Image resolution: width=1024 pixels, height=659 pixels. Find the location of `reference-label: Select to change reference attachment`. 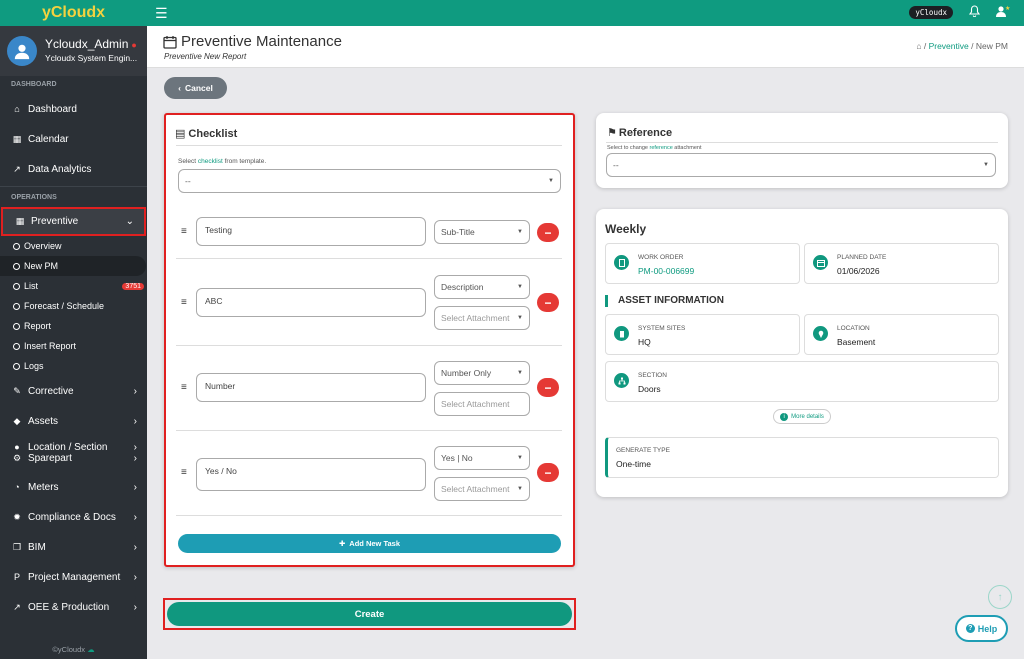

reference-label: Select to change reference attachment is located at coordinates (654, 148).